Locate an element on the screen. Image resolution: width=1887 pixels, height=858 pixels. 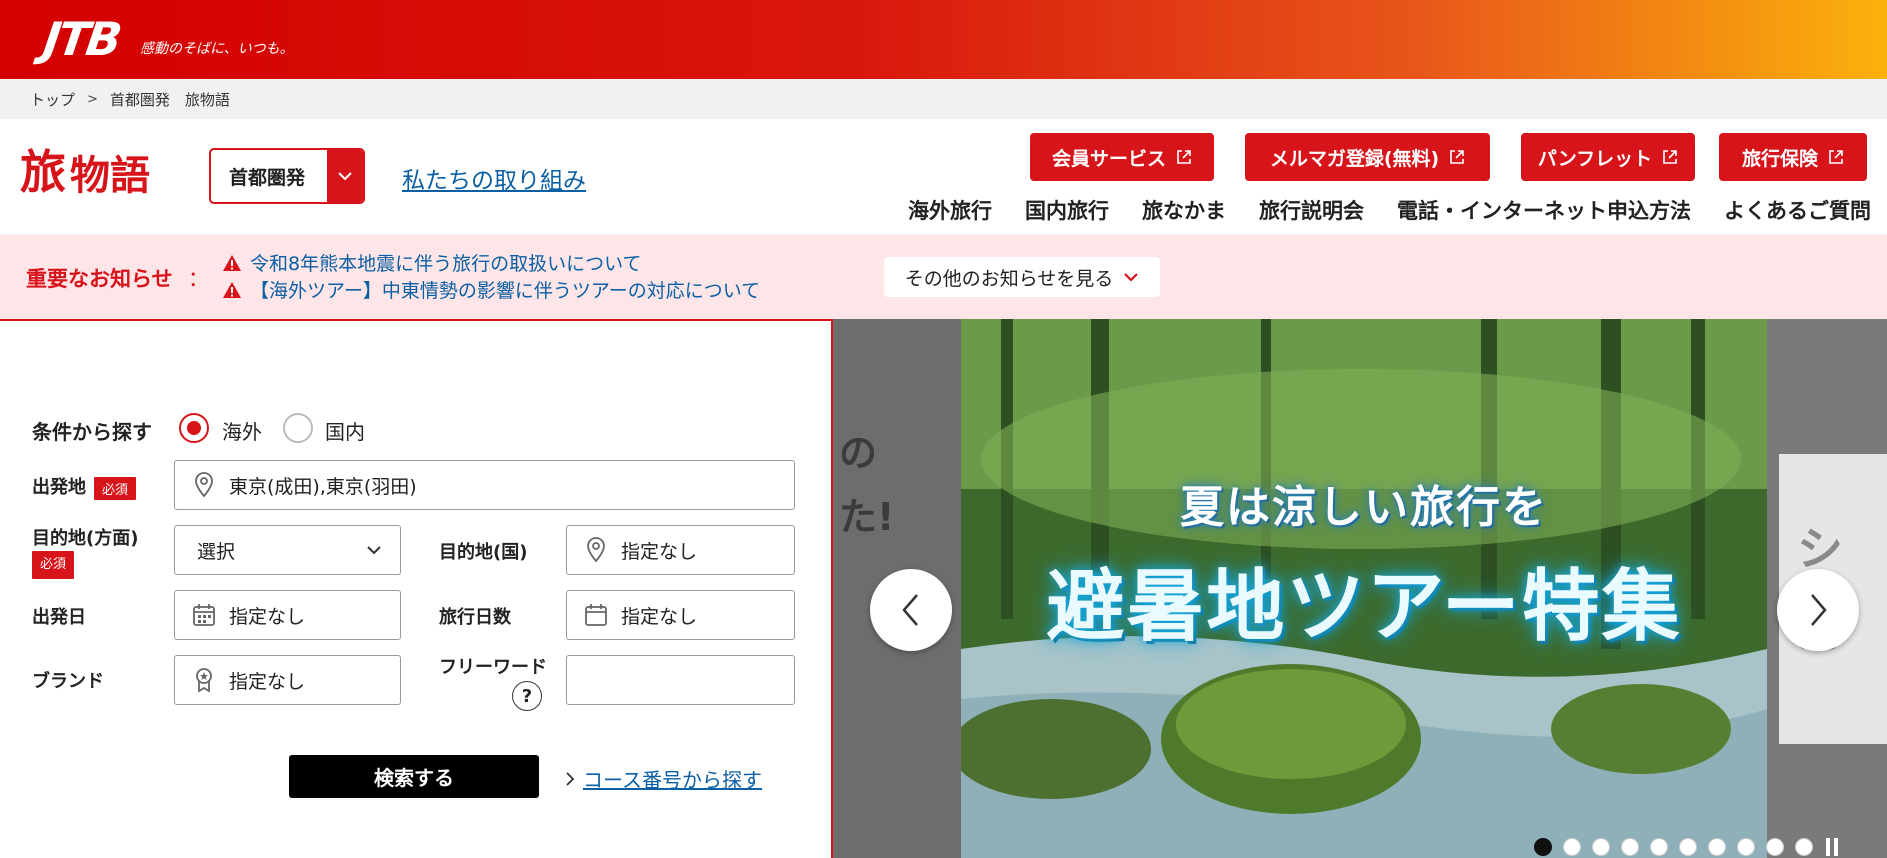
trip-days-field: 指定なし is located at coordinates (680, 615).